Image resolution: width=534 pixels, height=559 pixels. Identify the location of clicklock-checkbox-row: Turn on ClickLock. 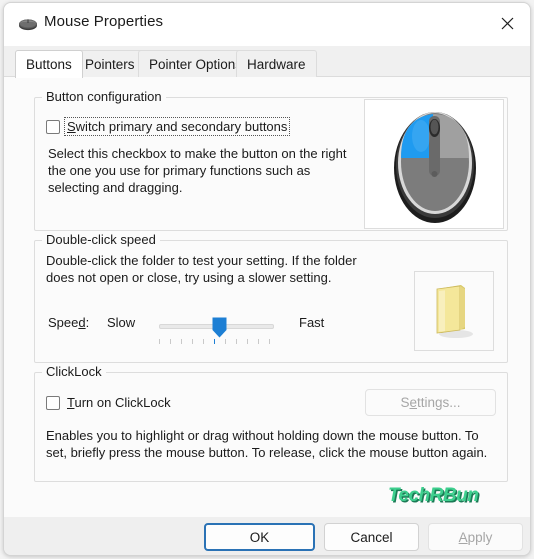
(109, 402).